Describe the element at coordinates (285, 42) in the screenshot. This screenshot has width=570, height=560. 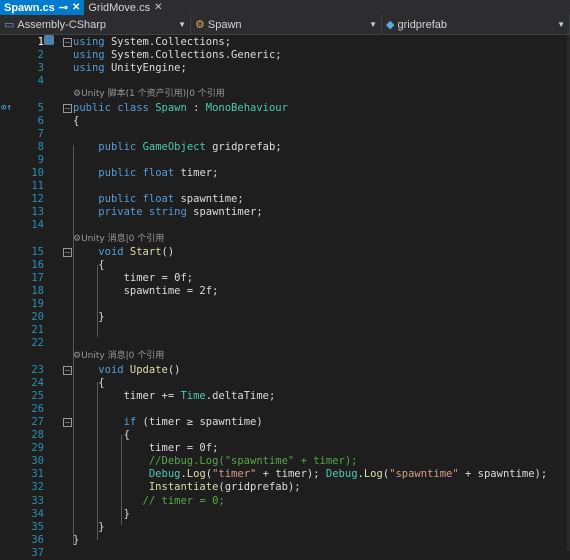
I see `code-line: 1 − using System.Collections;` at that location.